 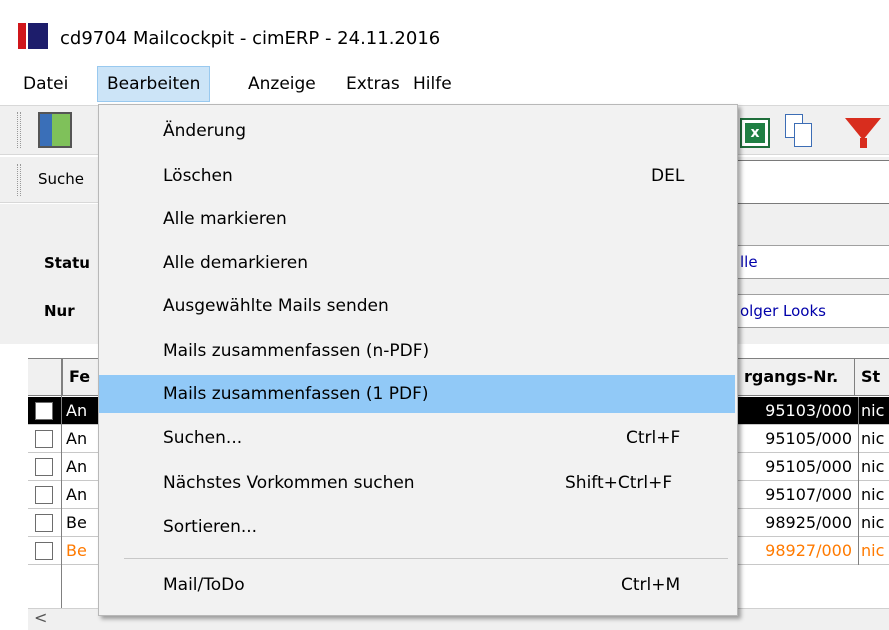 I want to click on menu-item-label: Mails zusammenfassen (1 PDF), so click(x=296, y=394).